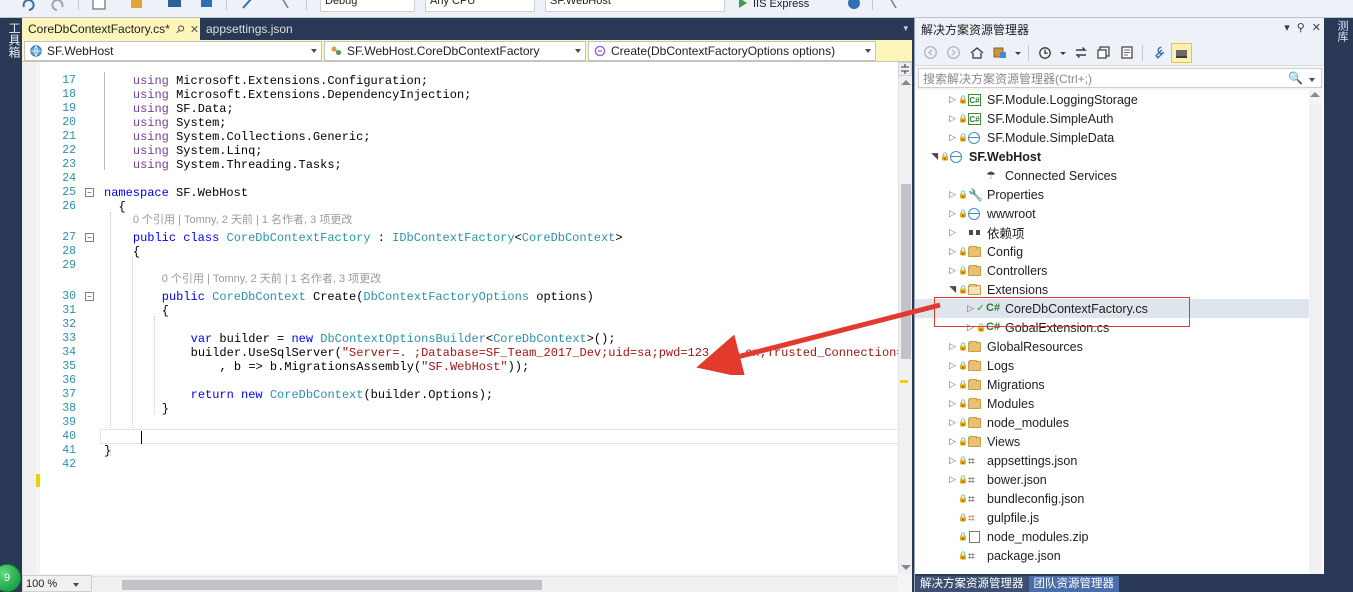 This screenshot has width=1353, height=592. I want to click on tree-item-package-json: 🔒 ⌗ package.json, so click(1113, 555).